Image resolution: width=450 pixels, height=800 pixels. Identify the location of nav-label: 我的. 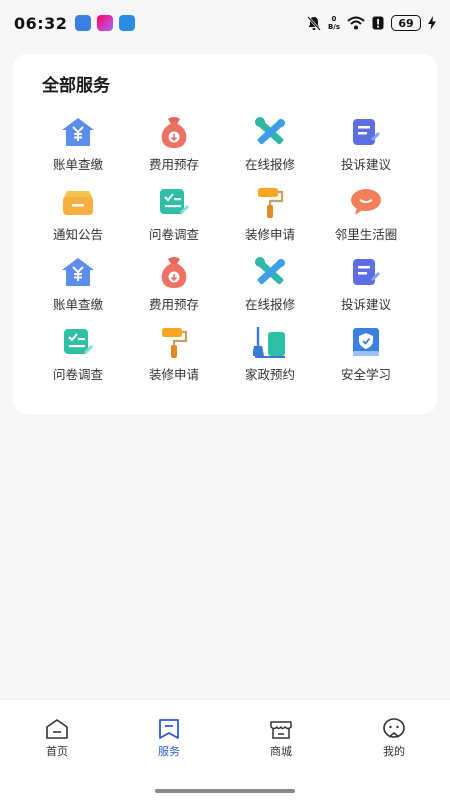
(394, 751).